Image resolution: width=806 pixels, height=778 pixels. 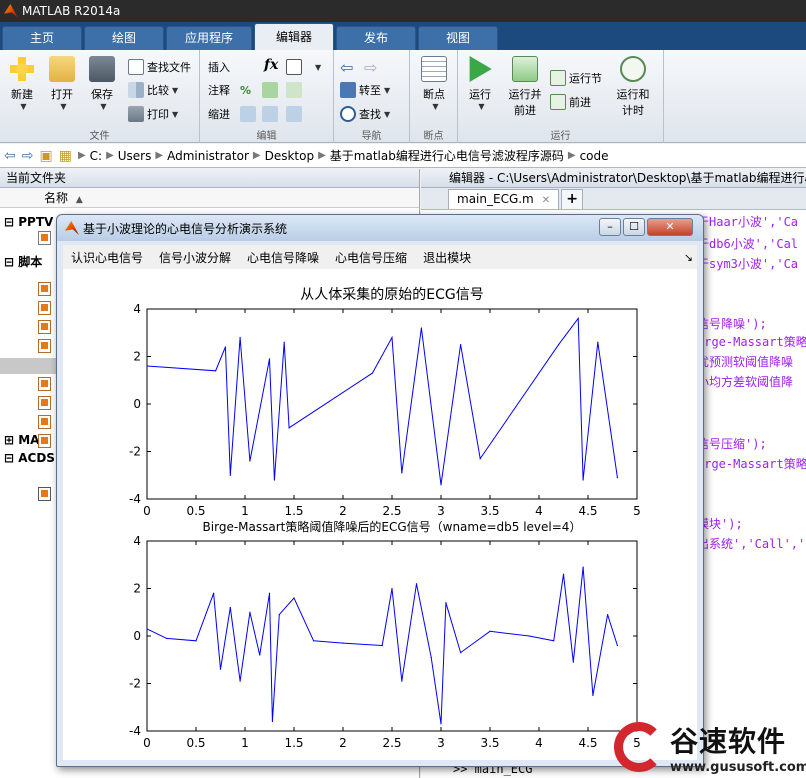 What do you see at coordinates (294, 36) in the screenshot?
I see `tab-editor: 编辑器` at bounding box center [294, 36].